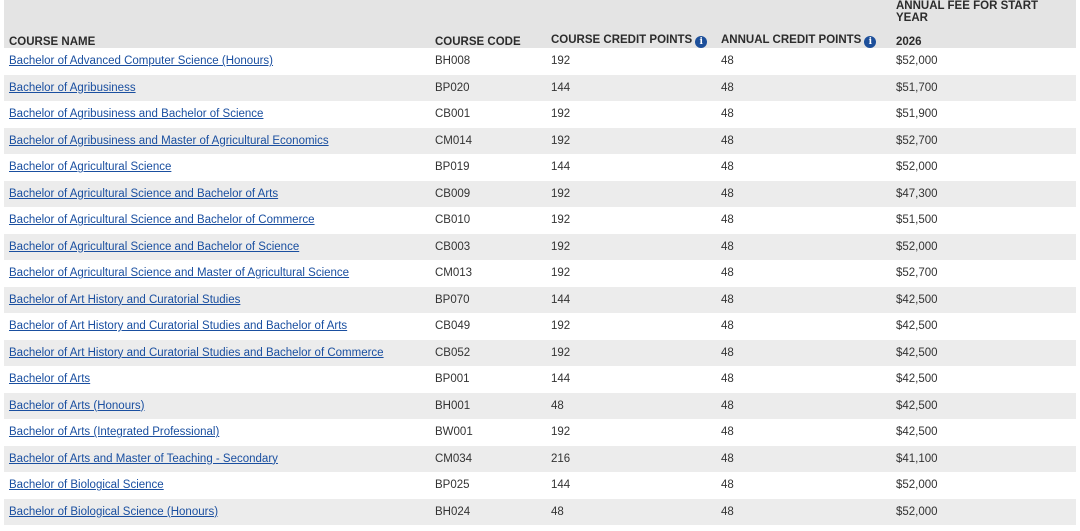 The height and width of the screenshot is (531, 1080). What do you see at coordinates (453, 114) in the screenshot?
I see `course-code-cell: CB001` at bounding box center [453, 114].